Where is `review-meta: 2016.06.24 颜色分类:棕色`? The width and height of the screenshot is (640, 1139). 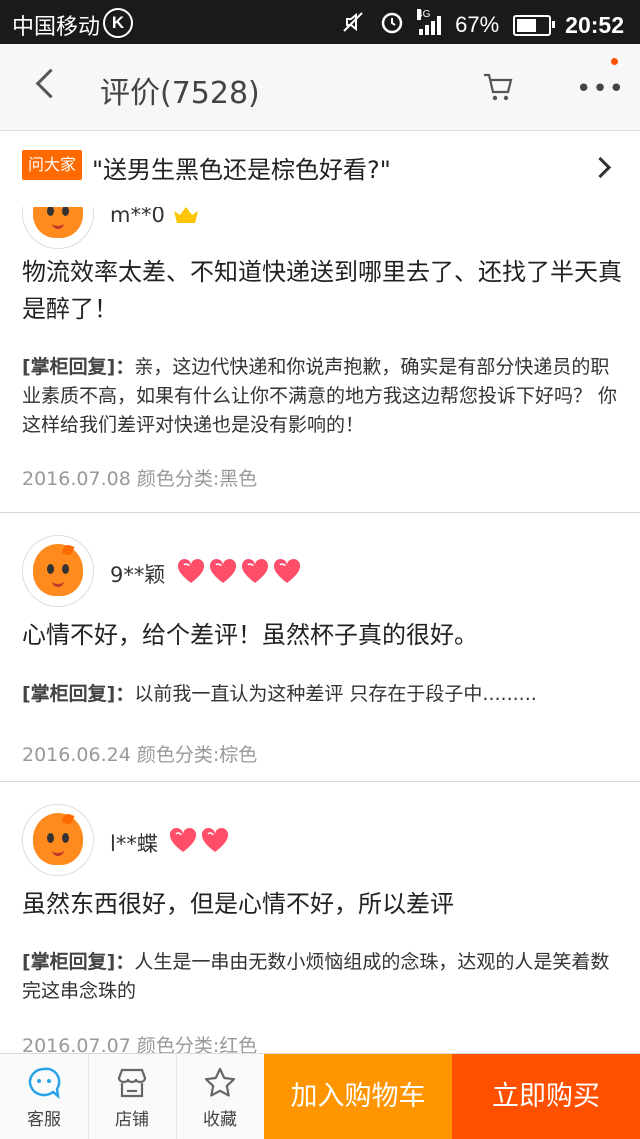
review-meta: 2016.06.24 颜色分类:棕色 is located at coordinates (139, 753).